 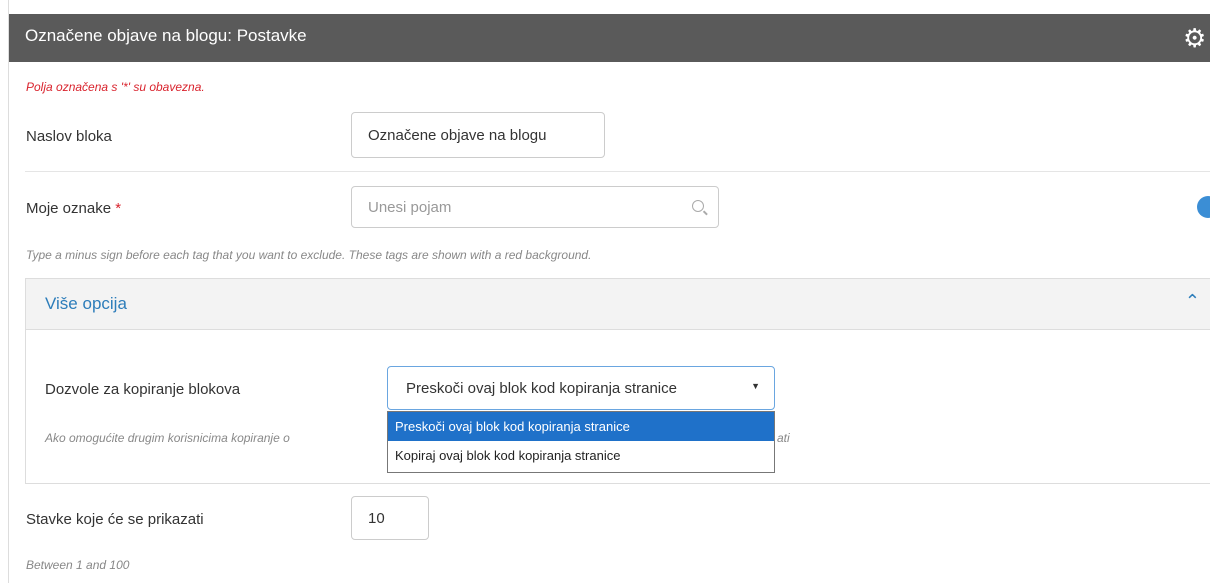 What do you see at coordinates (1203, 207) in the screenshot?
I see `info-icon` at bounding box center [1203, 207].